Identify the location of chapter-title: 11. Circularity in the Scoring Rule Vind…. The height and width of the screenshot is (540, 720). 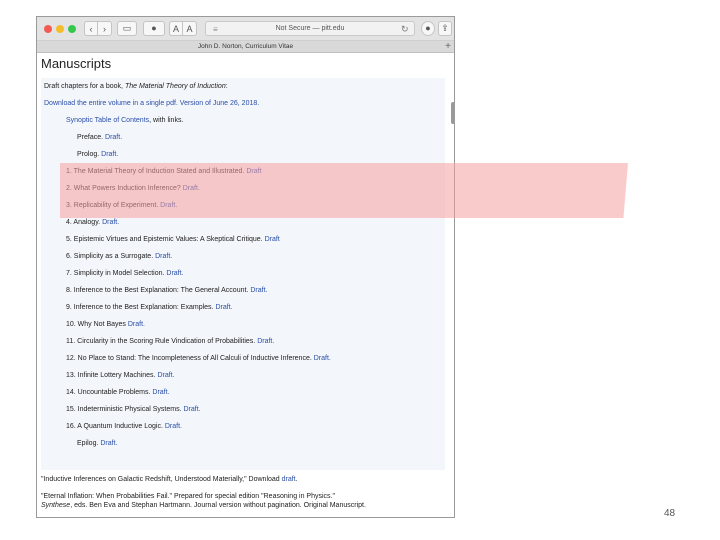
(161, 341).